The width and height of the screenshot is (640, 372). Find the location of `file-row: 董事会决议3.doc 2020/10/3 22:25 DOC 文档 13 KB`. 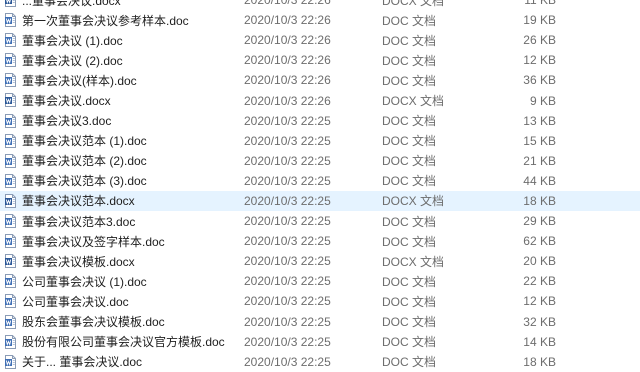

file-row: 董事会决议3.doc 2020/10/3 22:25 DOC 文档 13 KB is located at coordinates (320, 121).